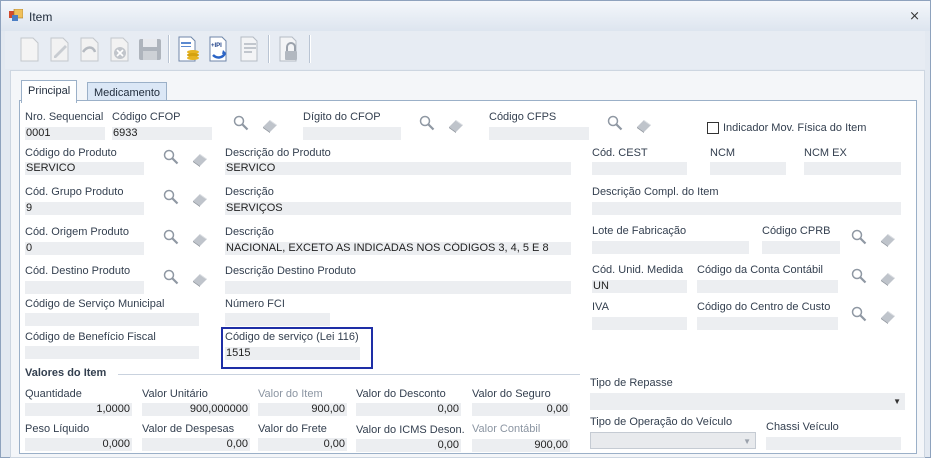  Describe the element at coordinates (77, 232) in the screenshot. I see `cod-origem-label: Cód. Origem Produto` at that location.